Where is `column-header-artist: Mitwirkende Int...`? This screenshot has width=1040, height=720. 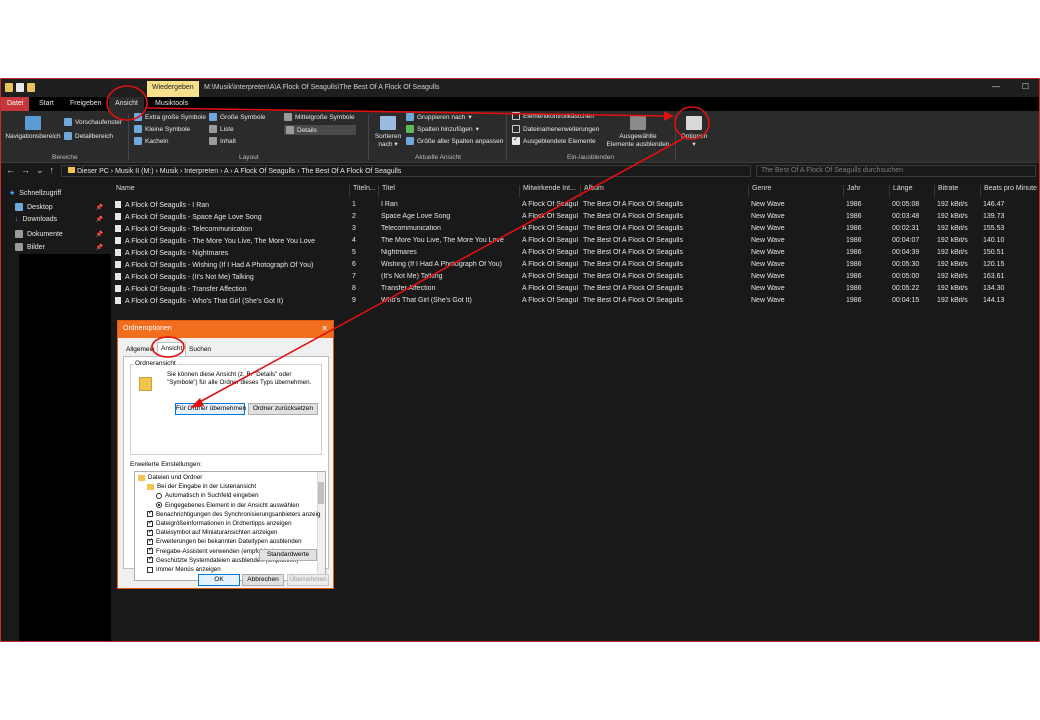
column-header-artist: Mitwirkende Int... is located at coordinates (549, 191).